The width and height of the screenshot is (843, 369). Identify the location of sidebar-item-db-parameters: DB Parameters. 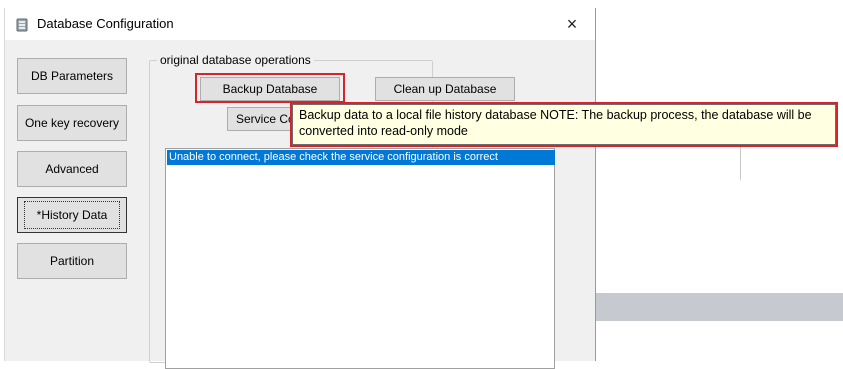
(72, 76).